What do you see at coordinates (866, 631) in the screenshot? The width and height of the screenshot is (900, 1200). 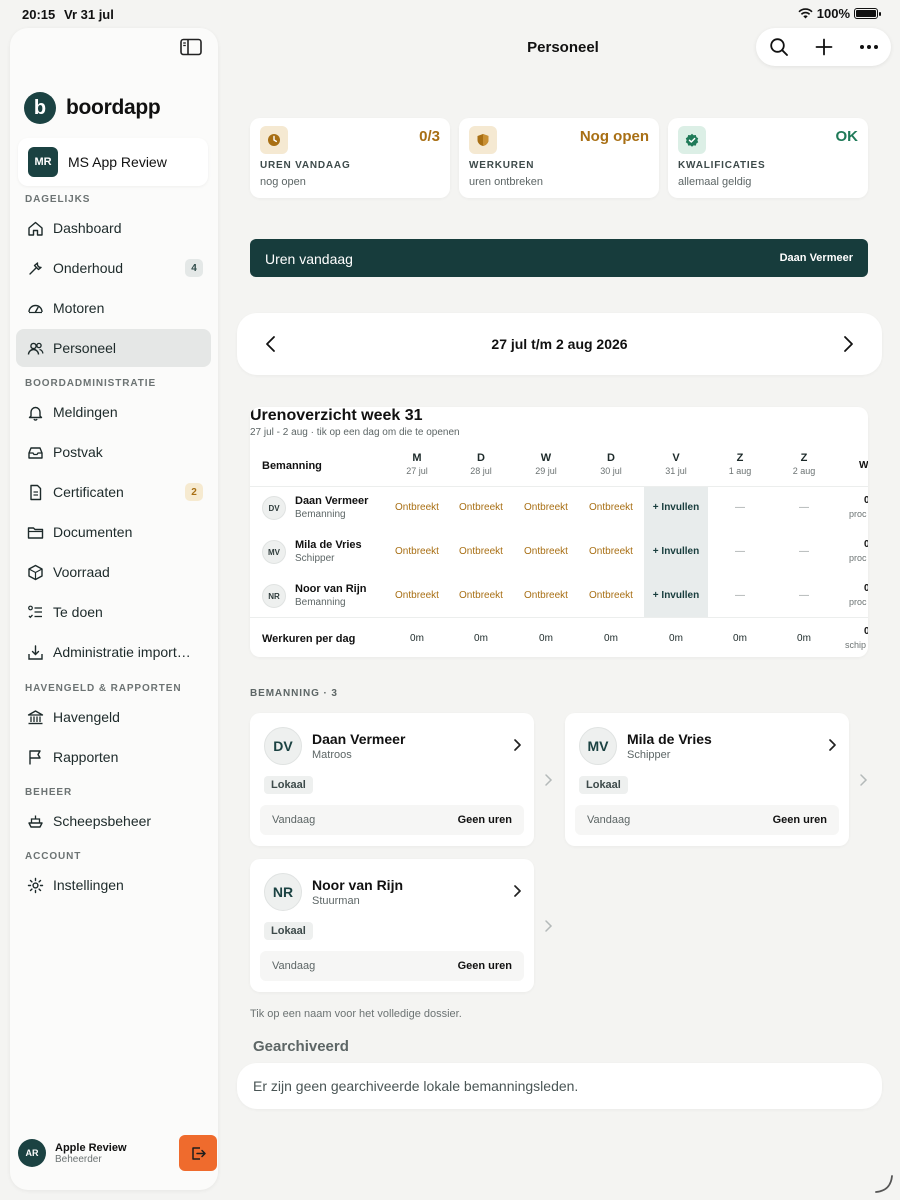 I see `day-sum-partial: 0` at bounding box center [866, 631].